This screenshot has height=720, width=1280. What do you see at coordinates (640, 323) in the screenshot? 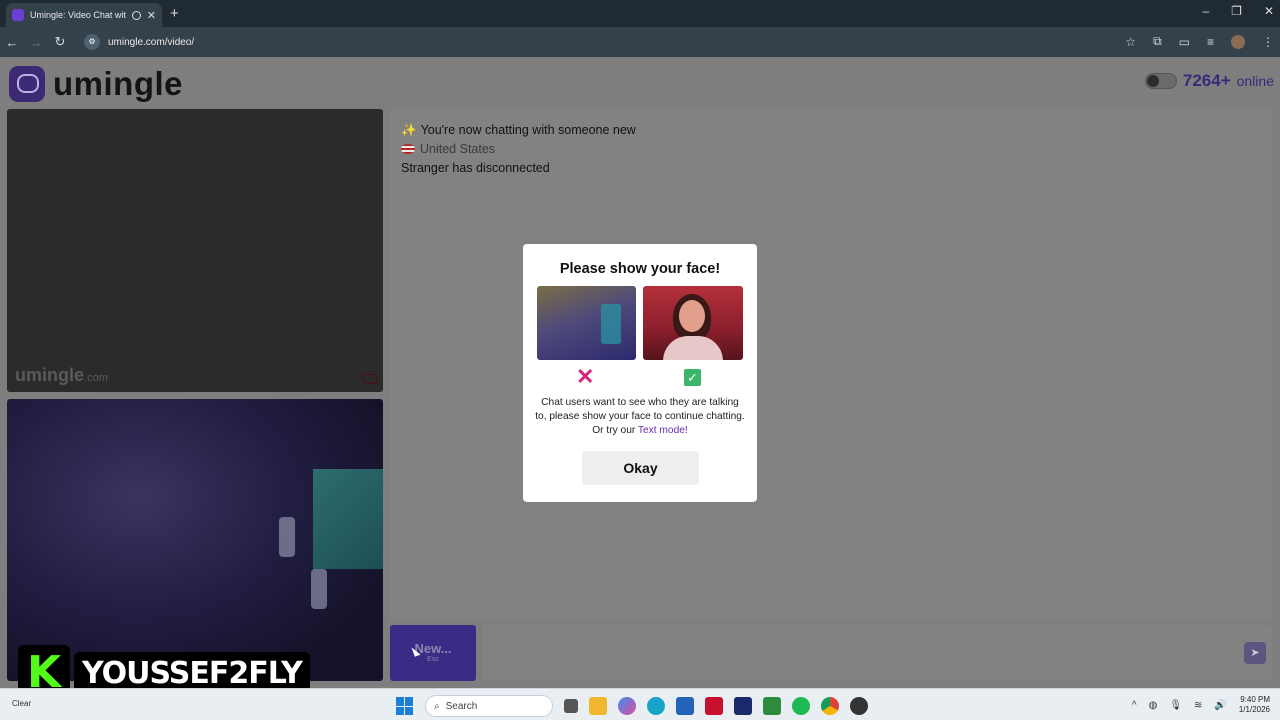
I see `example-images` at bounding box center [640, 323].